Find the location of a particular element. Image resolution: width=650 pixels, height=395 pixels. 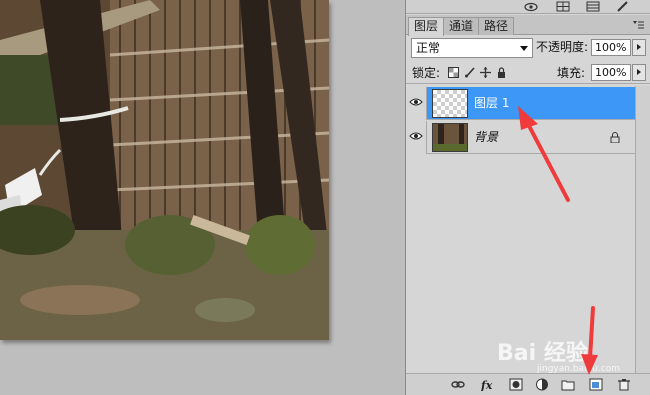

tab-paths: 路径 is located at coordinates (496, 26).